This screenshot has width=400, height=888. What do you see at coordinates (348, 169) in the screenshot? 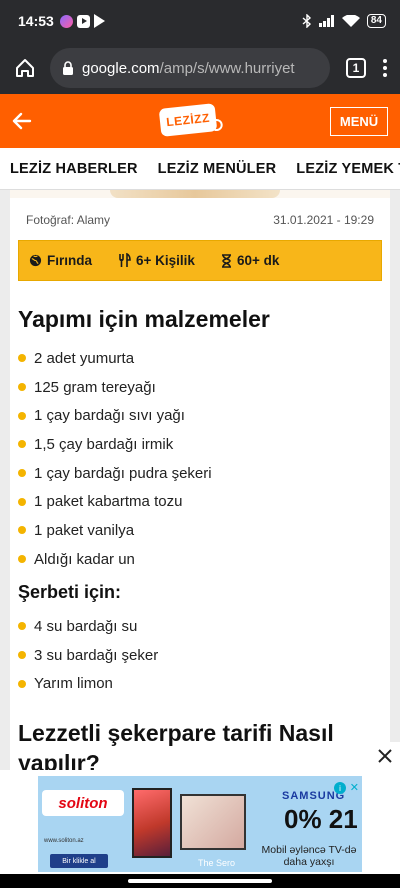
I see `nav-item-yemek-tarifleri: LEZİZ YEMEK TARİFLERİ` at bounding box center [348, 169].